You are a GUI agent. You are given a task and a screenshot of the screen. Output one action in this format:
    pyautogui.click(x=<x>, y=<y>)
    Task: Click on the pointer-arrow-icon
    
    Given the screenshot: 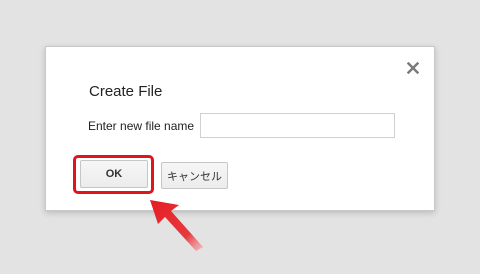 What is the action you would take?
    pyautogui.click(x=176, y=225)
    